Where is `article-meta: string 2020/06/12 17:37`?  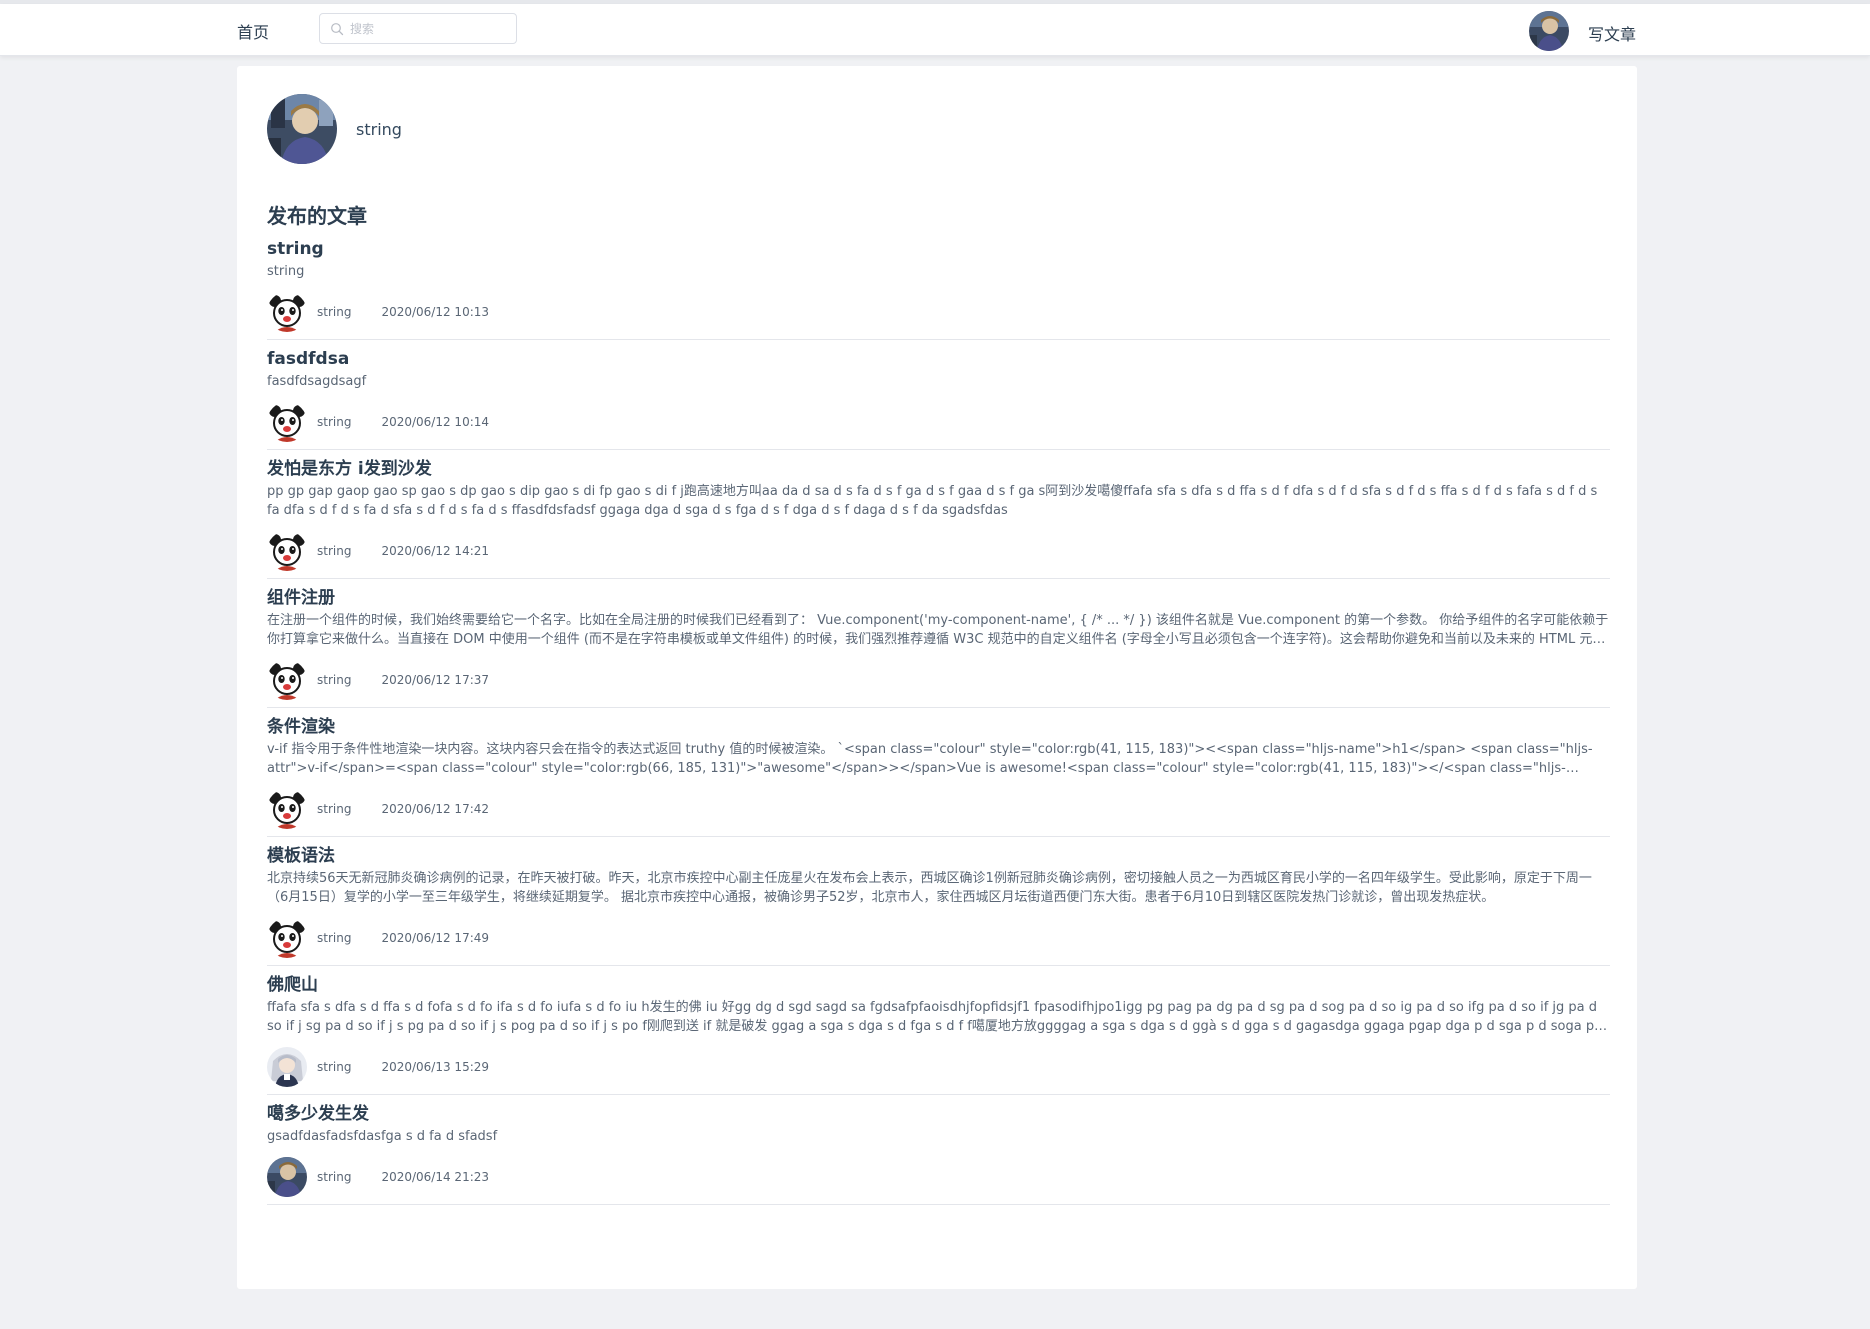 article-meta: string 2020/06/12 17:37 is located at coordinates (938, 680).